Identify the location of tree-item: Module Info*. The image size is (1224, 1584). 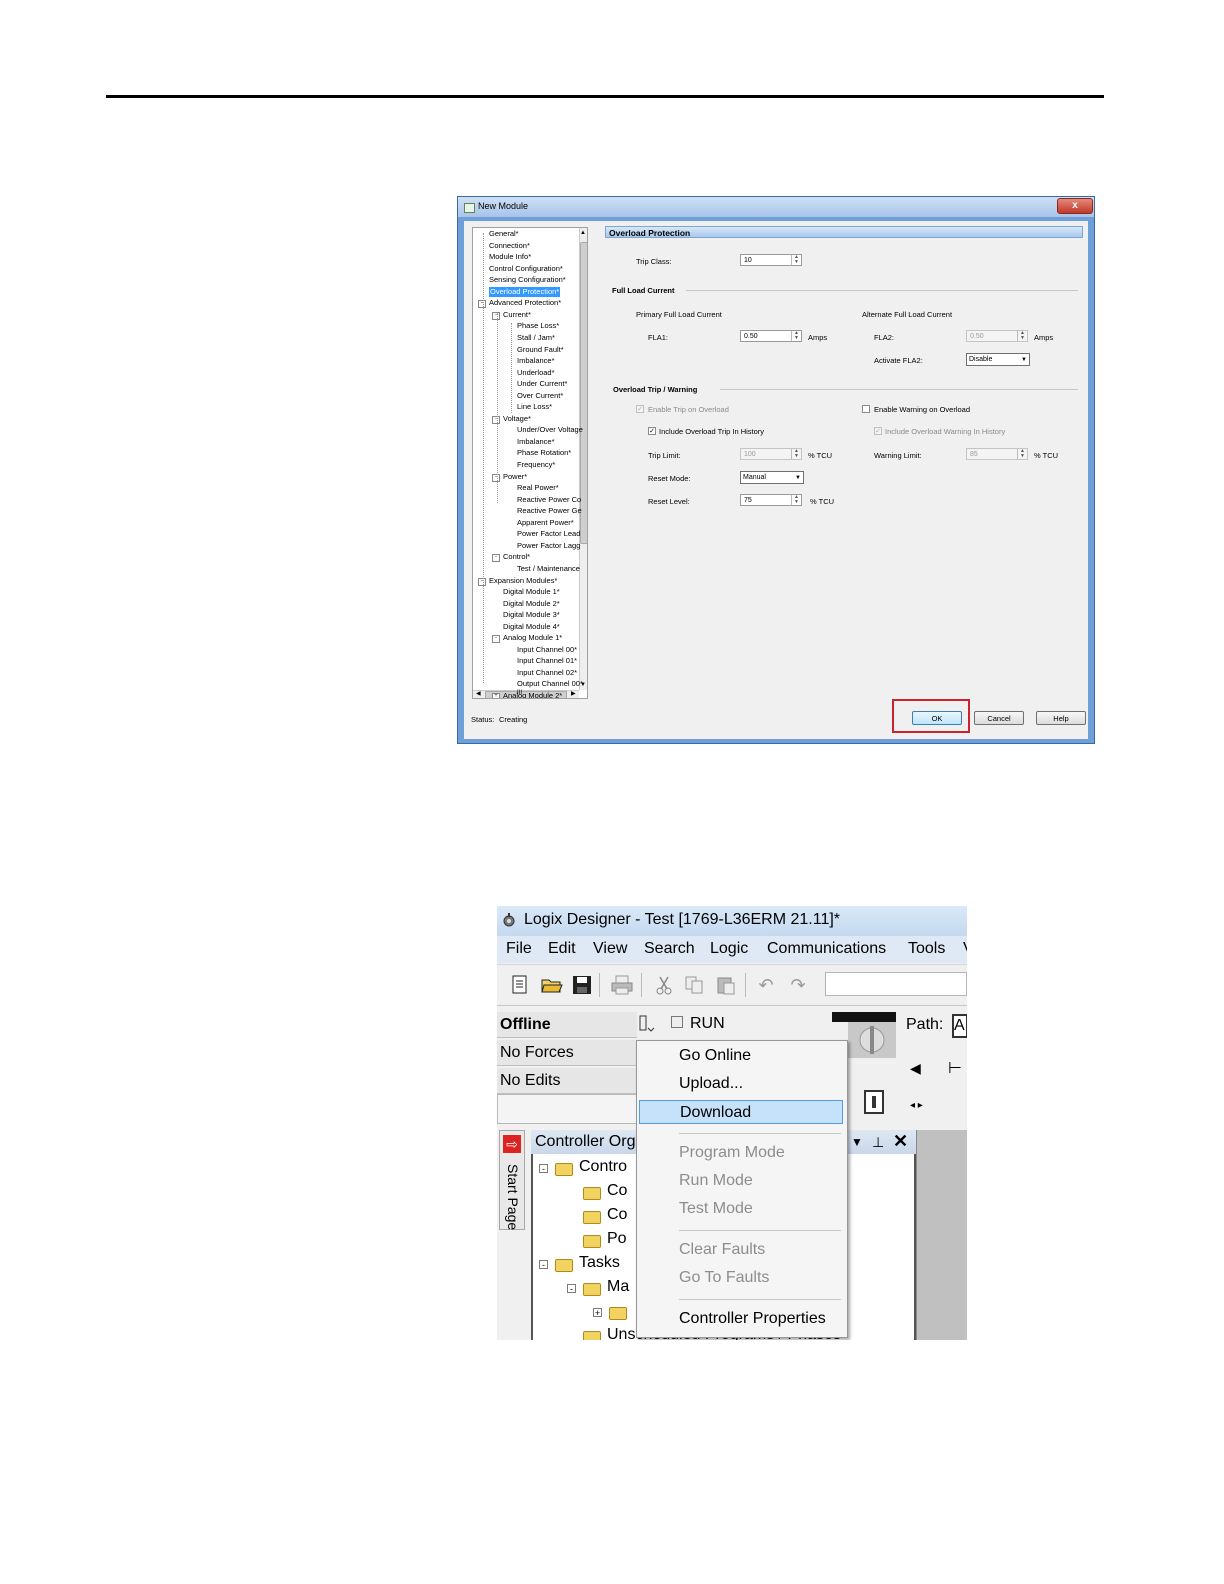
(510, 257).